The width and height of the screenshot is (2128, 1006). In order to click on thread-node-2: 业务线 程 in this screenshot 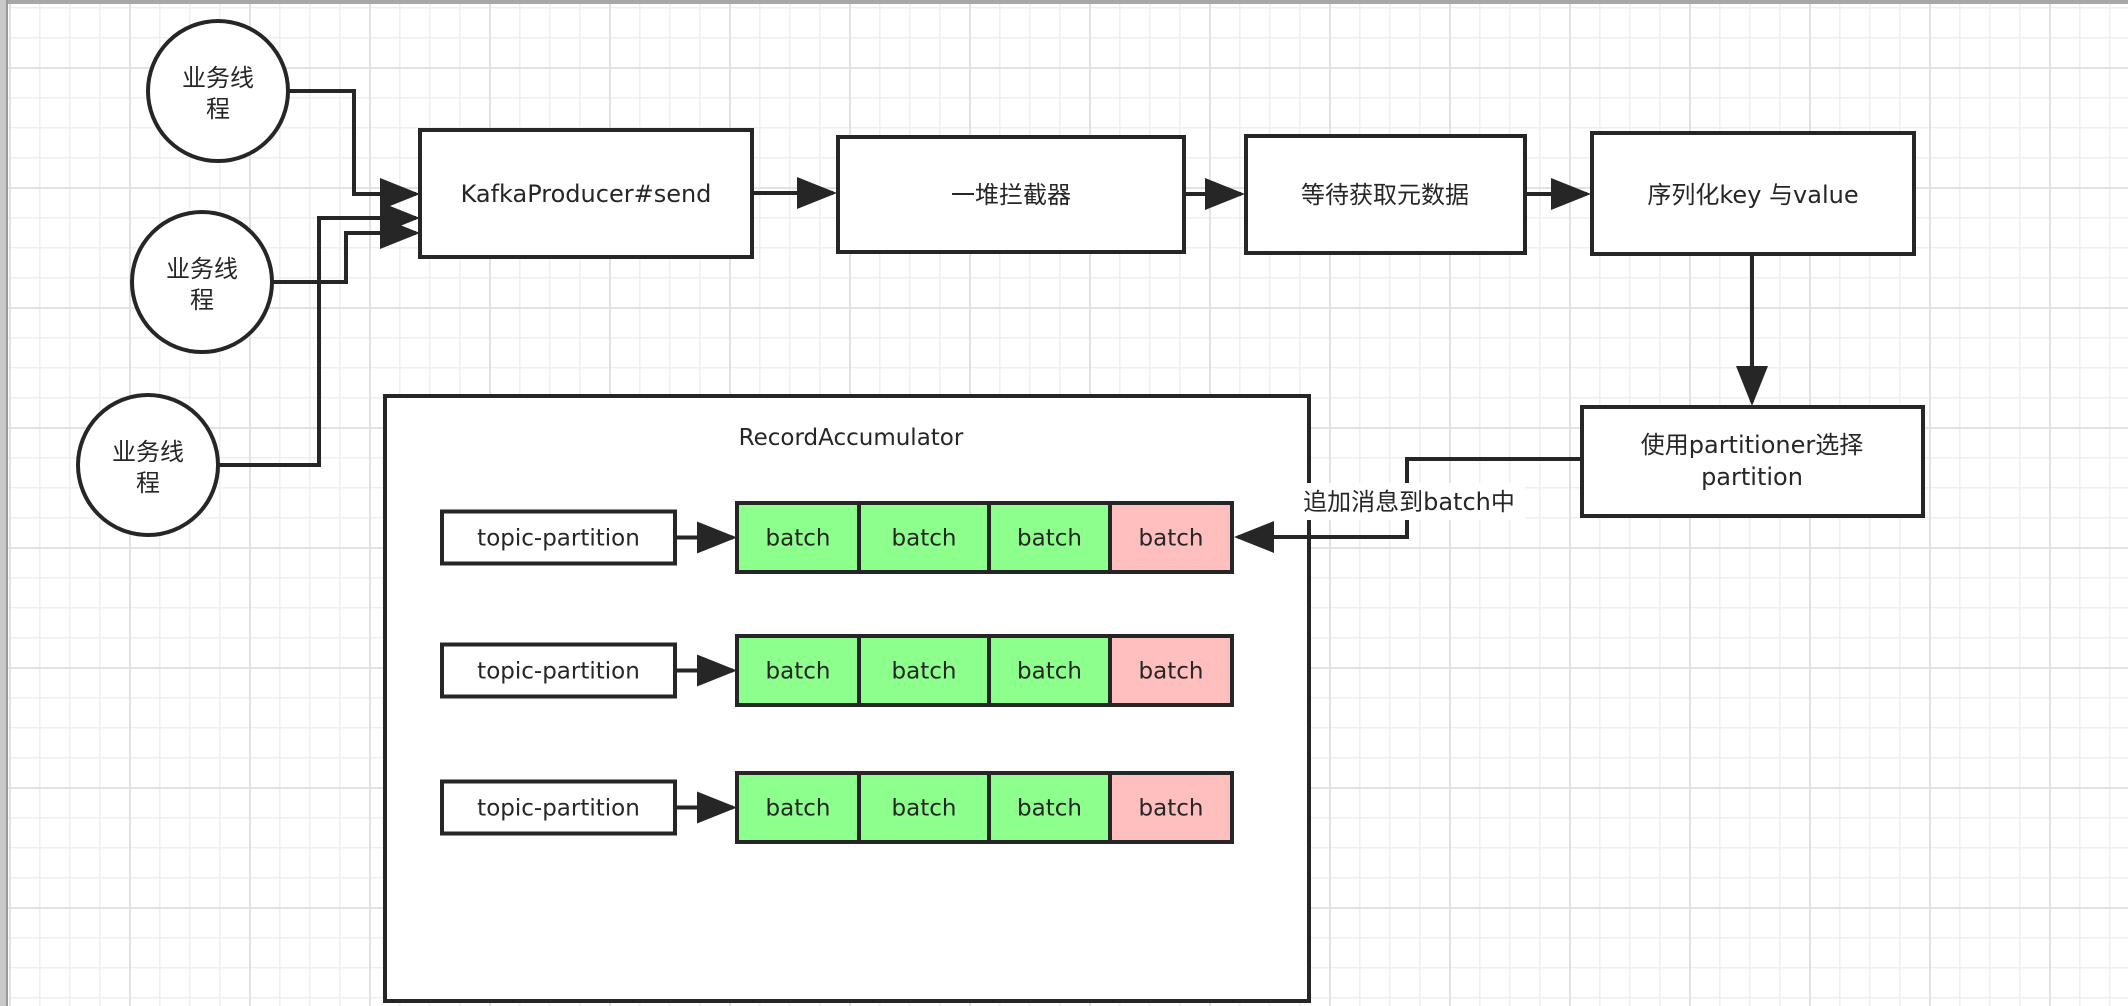, I will do `click(202, 282)`.